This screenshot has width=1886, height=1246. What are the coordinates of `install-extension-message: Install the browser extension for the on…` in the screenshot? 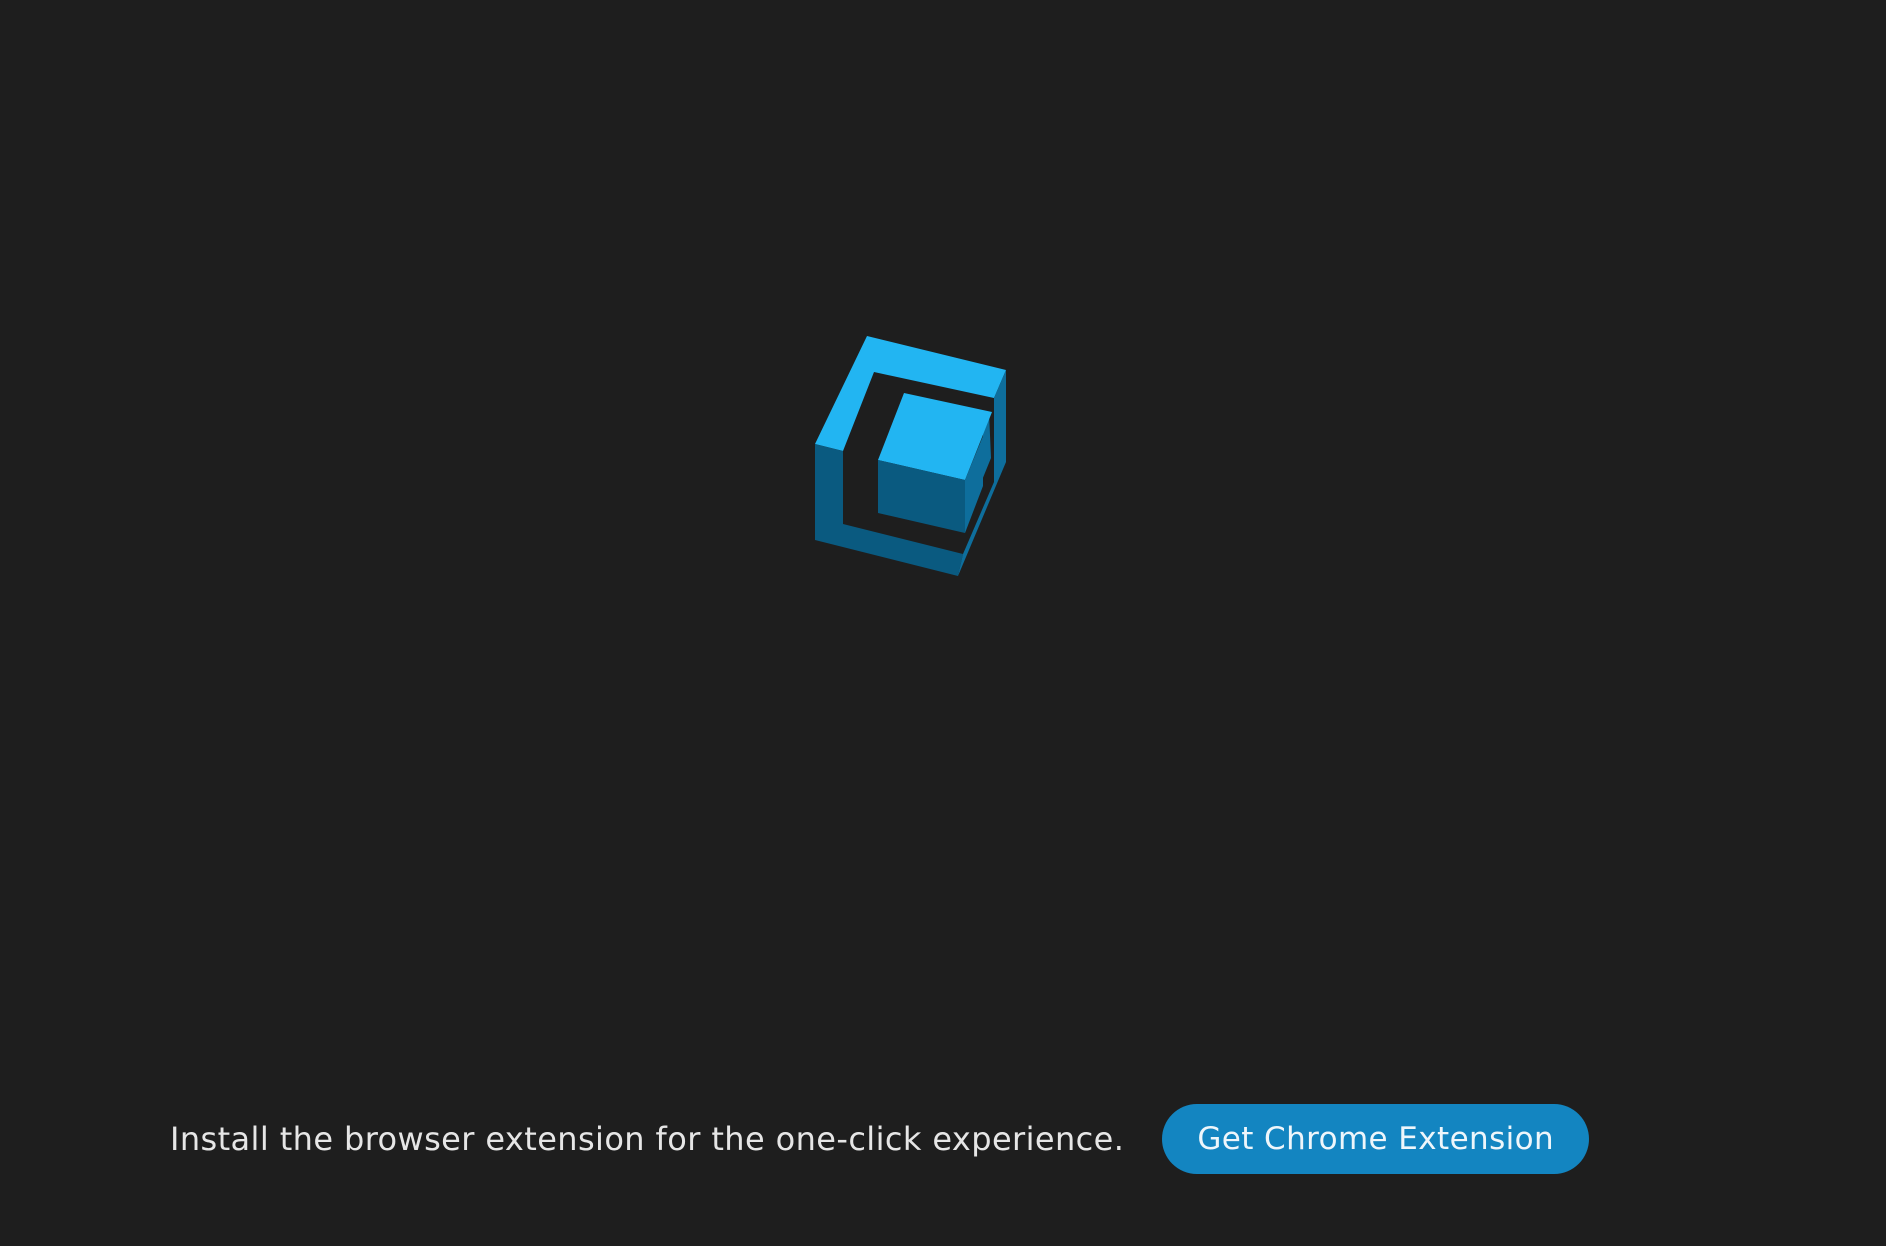 It's located at (647, 1139).